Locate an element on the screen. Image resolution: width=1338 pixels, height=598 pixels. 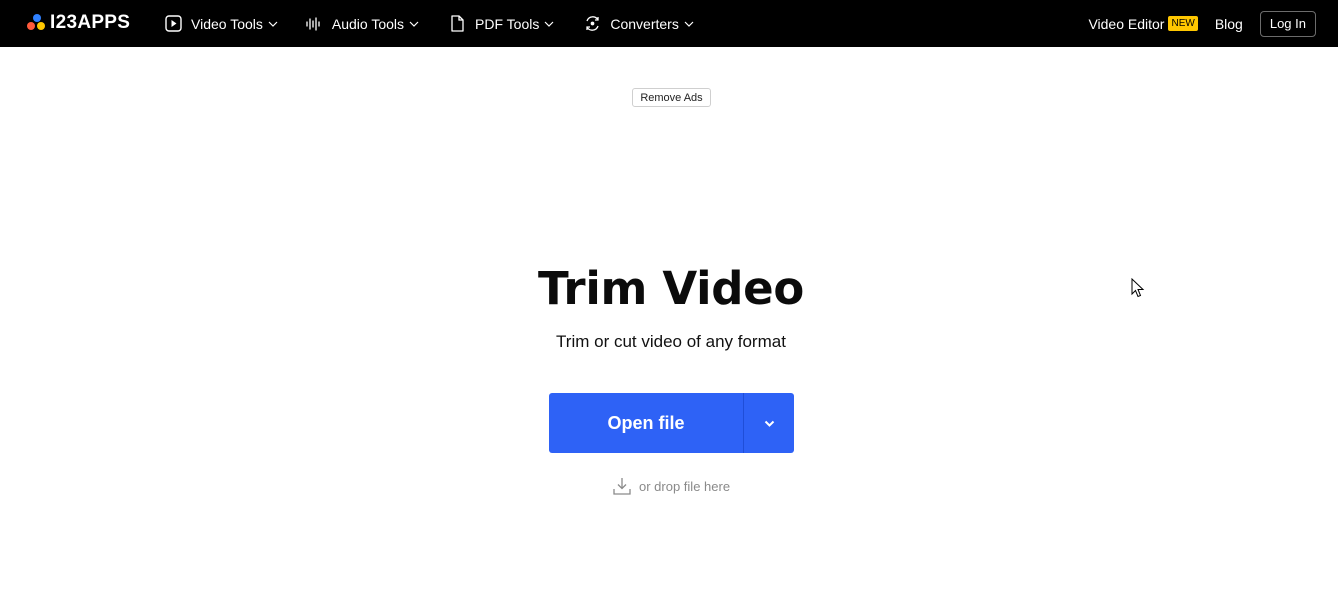
convert-icon is located at coordinates (592, 24).